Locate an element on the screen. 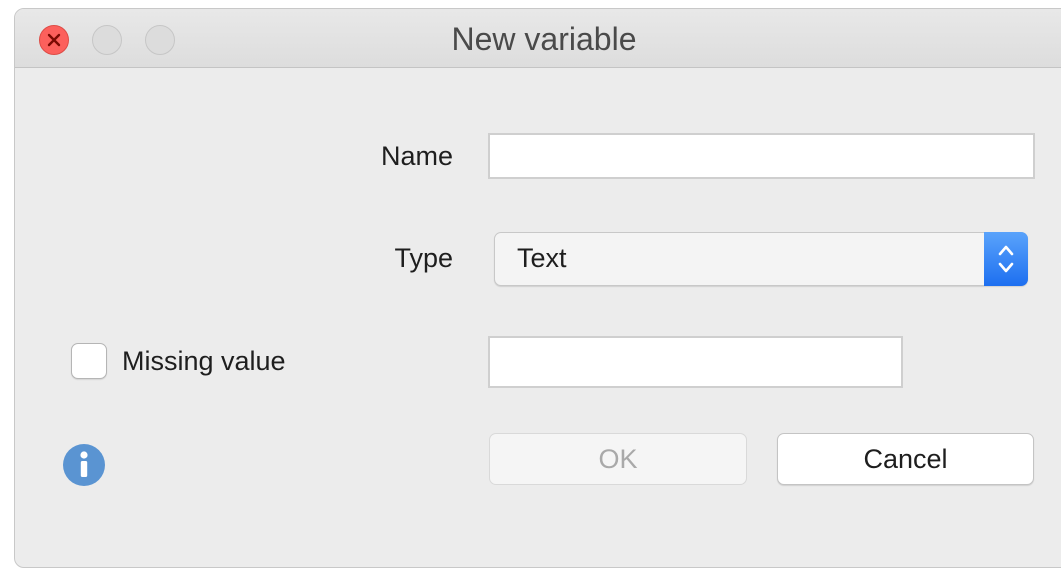  window-title: New variable is located at coordinates (544, 39).